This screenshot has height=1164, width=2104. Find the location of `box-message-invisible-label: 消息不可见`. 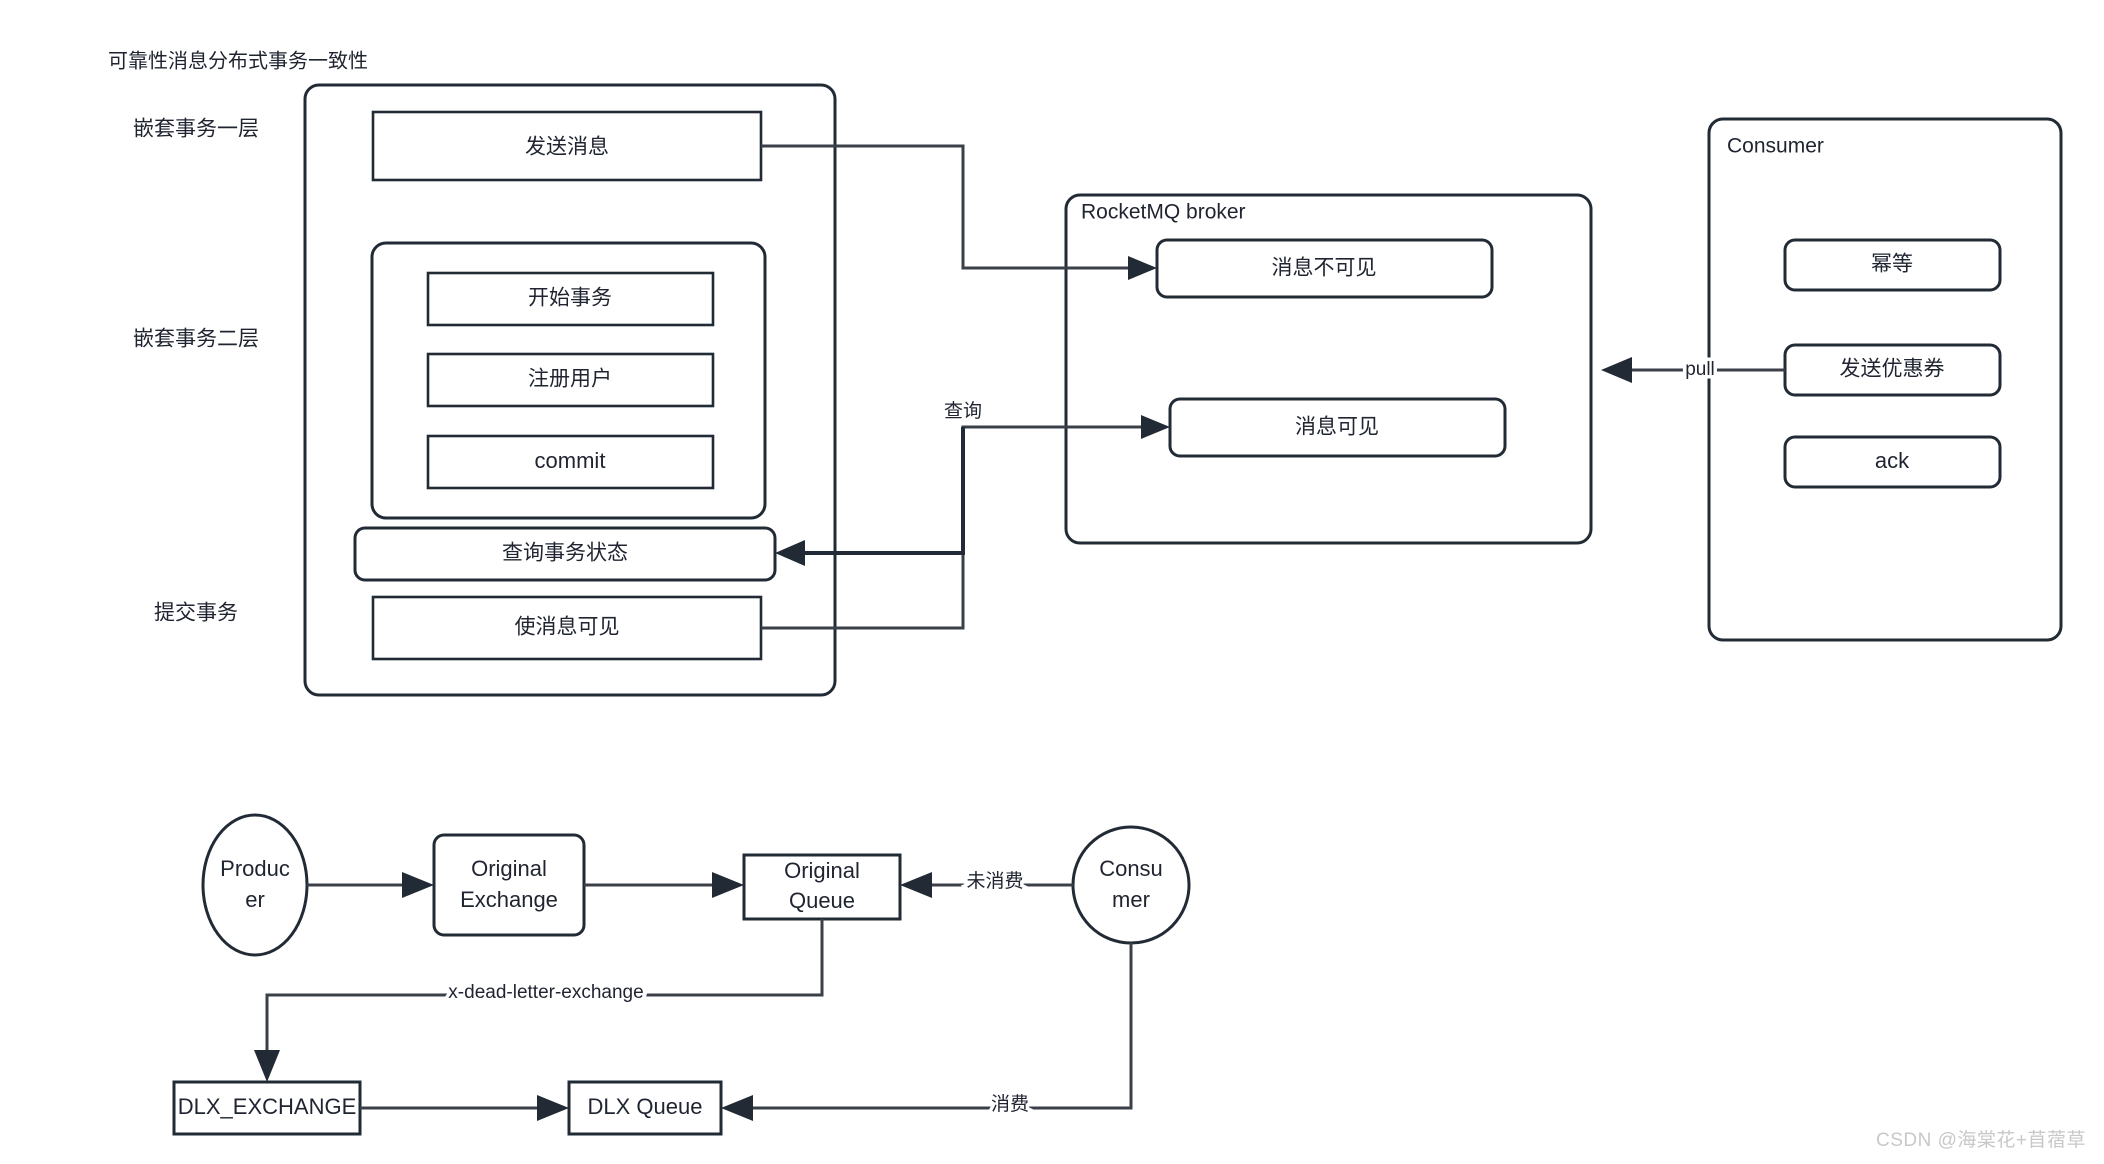

box-message-invisible-label: 消息不可见 is located at coordinates (1324, 268).